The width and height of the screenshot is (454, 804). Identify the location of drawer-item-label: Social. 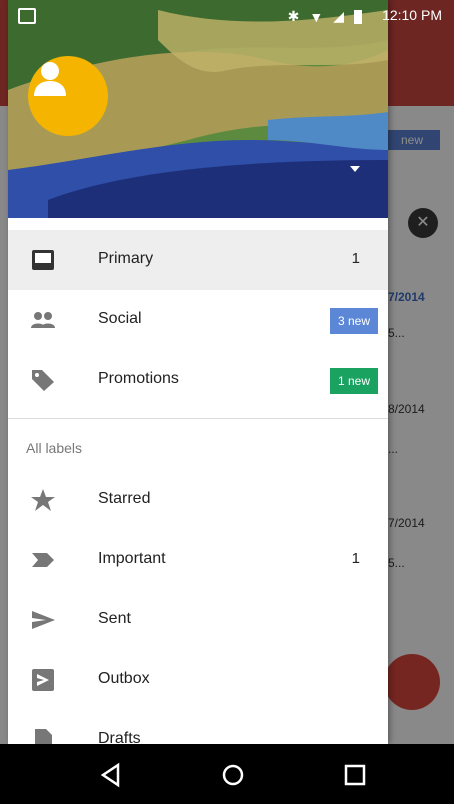
(120, 318).